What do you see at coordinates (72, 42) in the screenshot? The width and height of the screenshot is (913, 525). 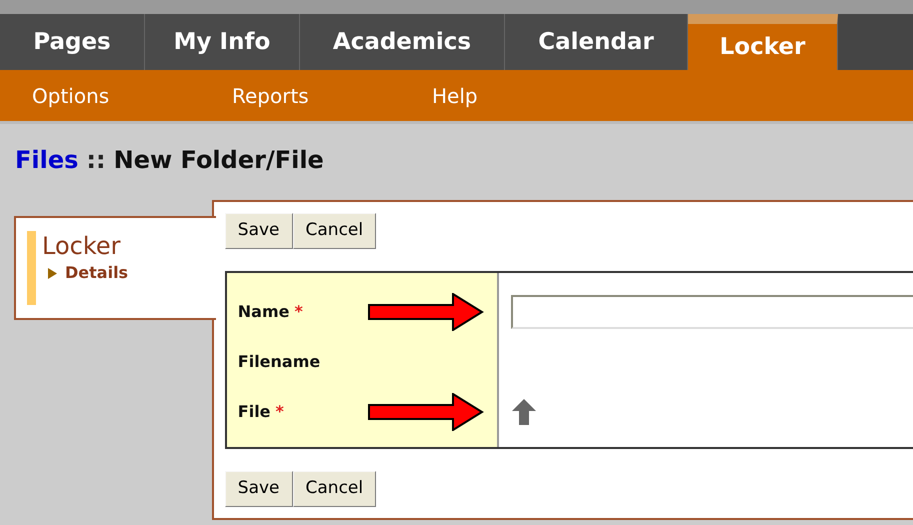 I see `nav-tab: Pages` at bounding box center [72, 42].